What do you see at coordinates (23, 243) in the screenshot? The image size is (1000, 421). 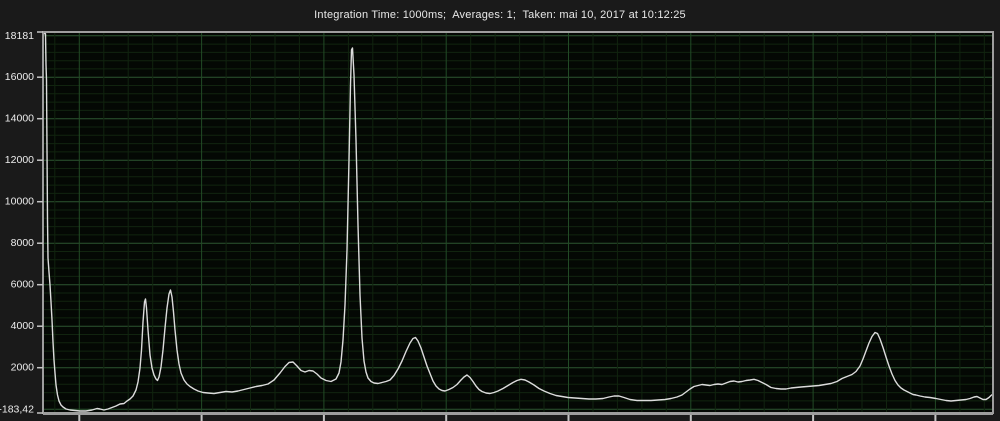 I see `y-axis-label: 8000` at bounding box center [23, 243].